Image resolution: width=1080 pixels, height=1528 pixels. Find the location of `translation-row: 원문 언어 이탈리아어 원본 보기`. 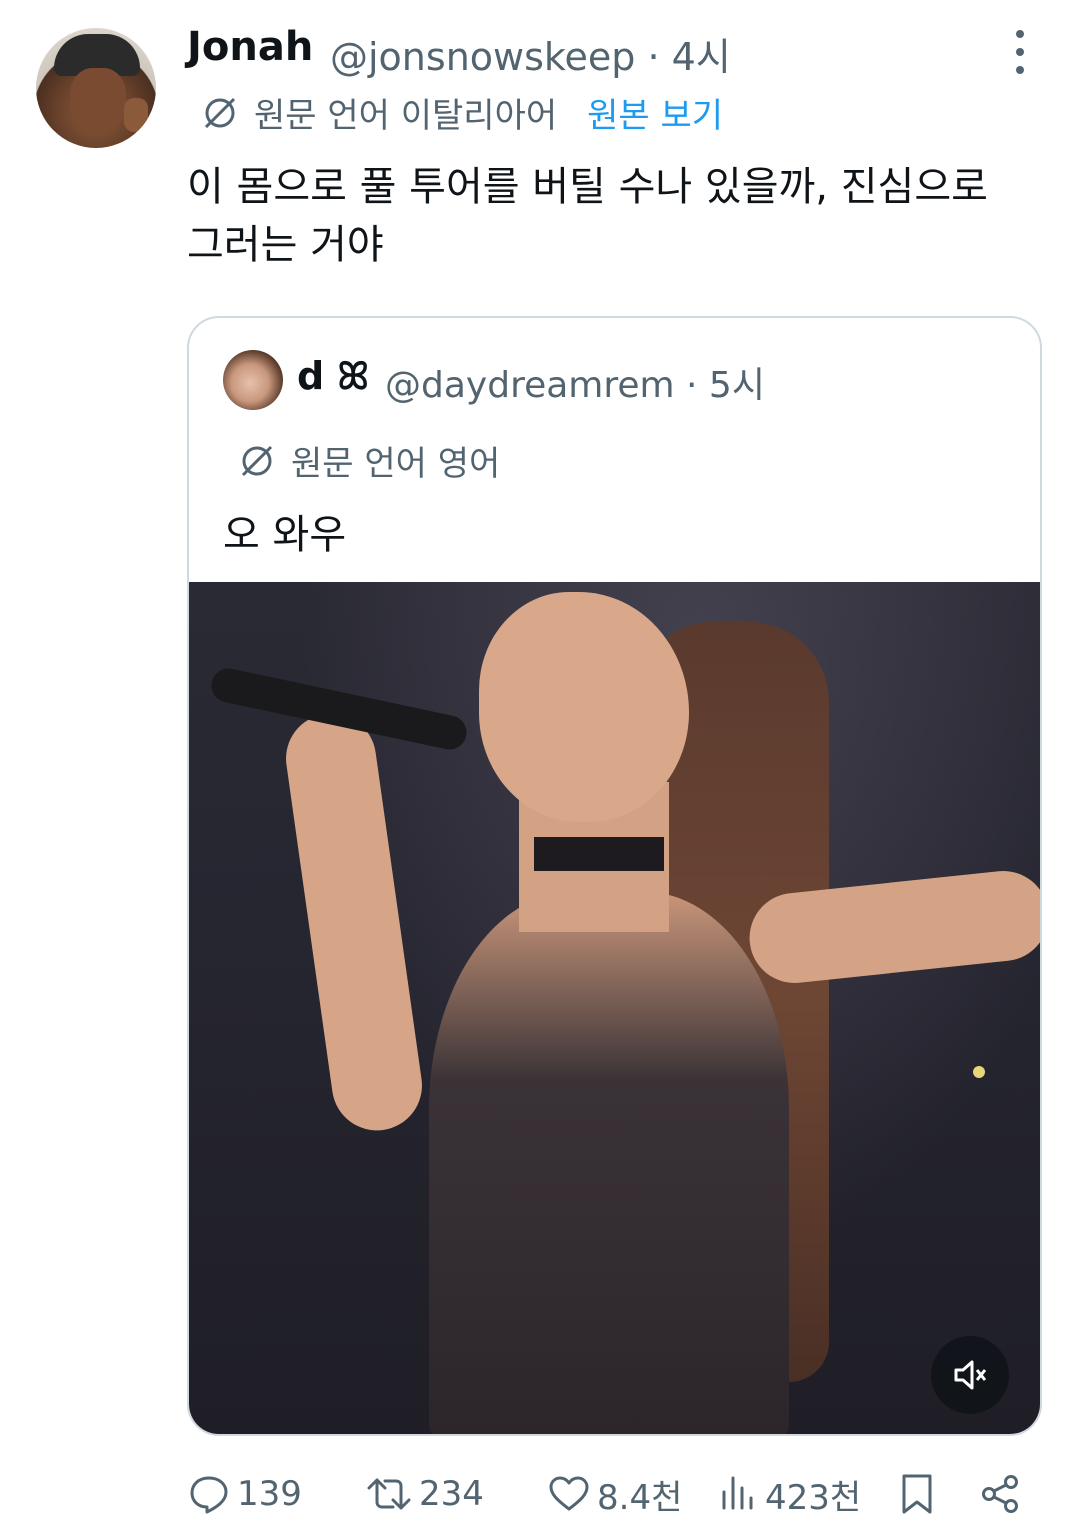

translation-row: 원문 언어 이탈리아어 원본 보기 is located at coordinates (461, 112).